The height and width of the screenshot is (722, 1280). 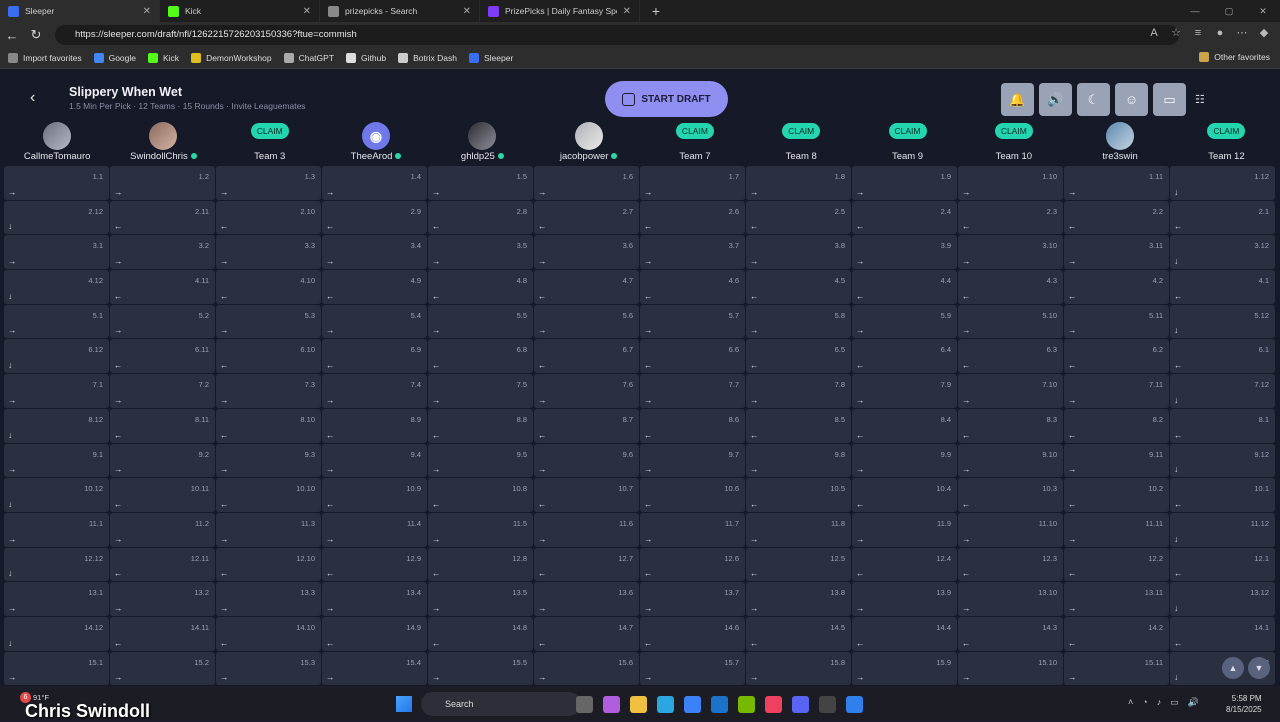 What do you see at coordinates (56, 668) in the screenshot?
I see `draft-cell: 15.1 →` at bounding box center [56, 668].